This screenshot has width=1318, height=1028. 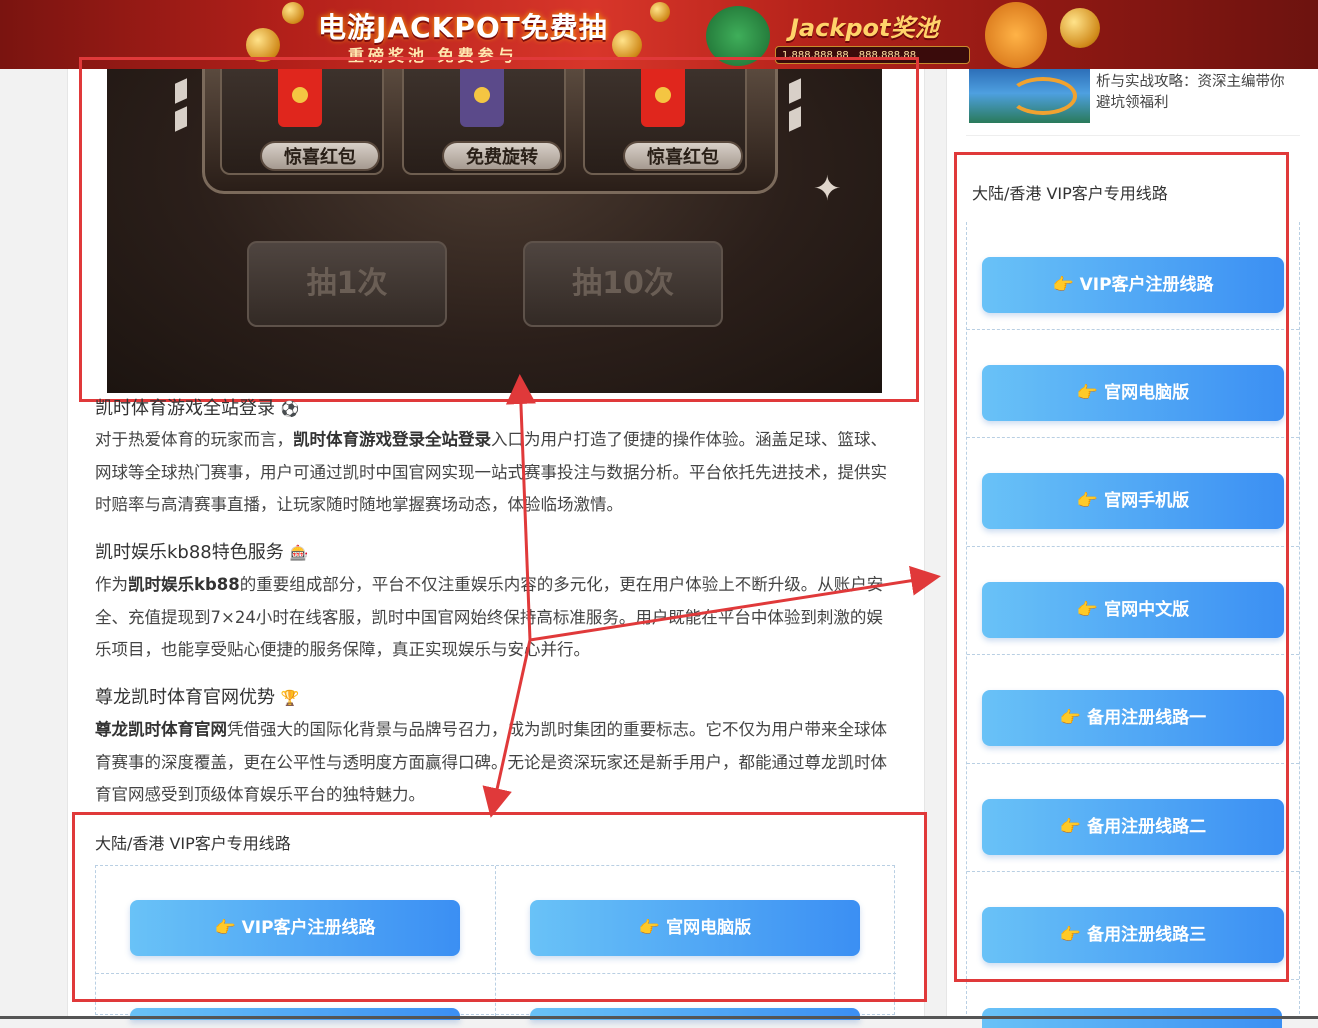 What do you see at coordinates (111, 584) in the screenshot?
I see `paragraph-lead: 作为` at bounding box center [111, 584].